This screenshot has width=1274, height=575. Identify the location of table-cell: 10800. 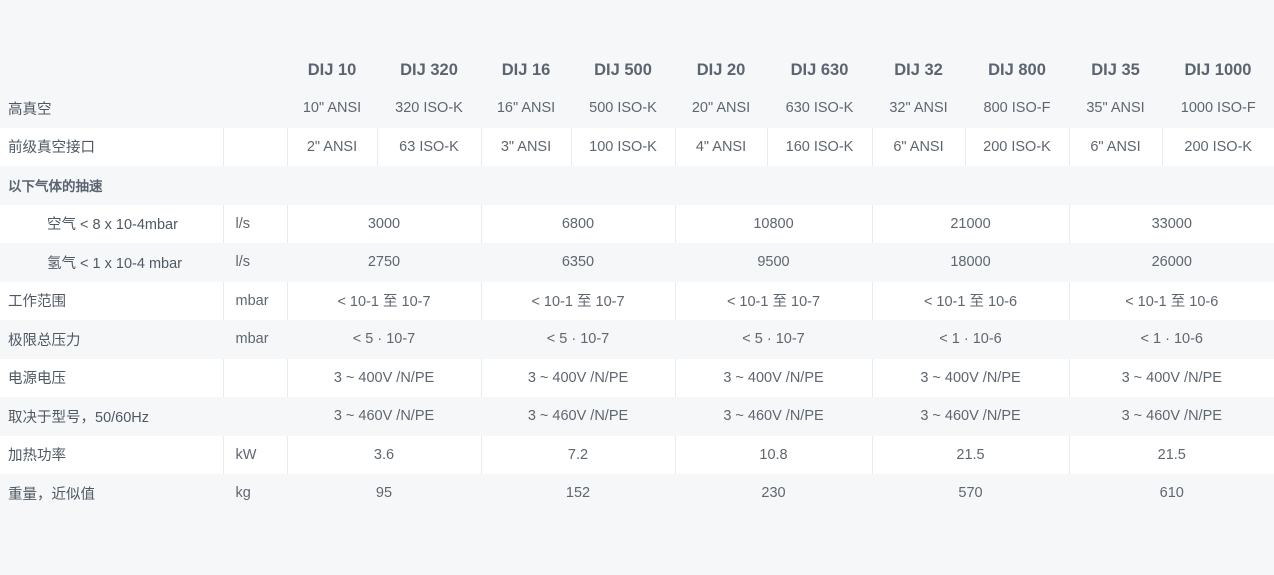
(773, 223).